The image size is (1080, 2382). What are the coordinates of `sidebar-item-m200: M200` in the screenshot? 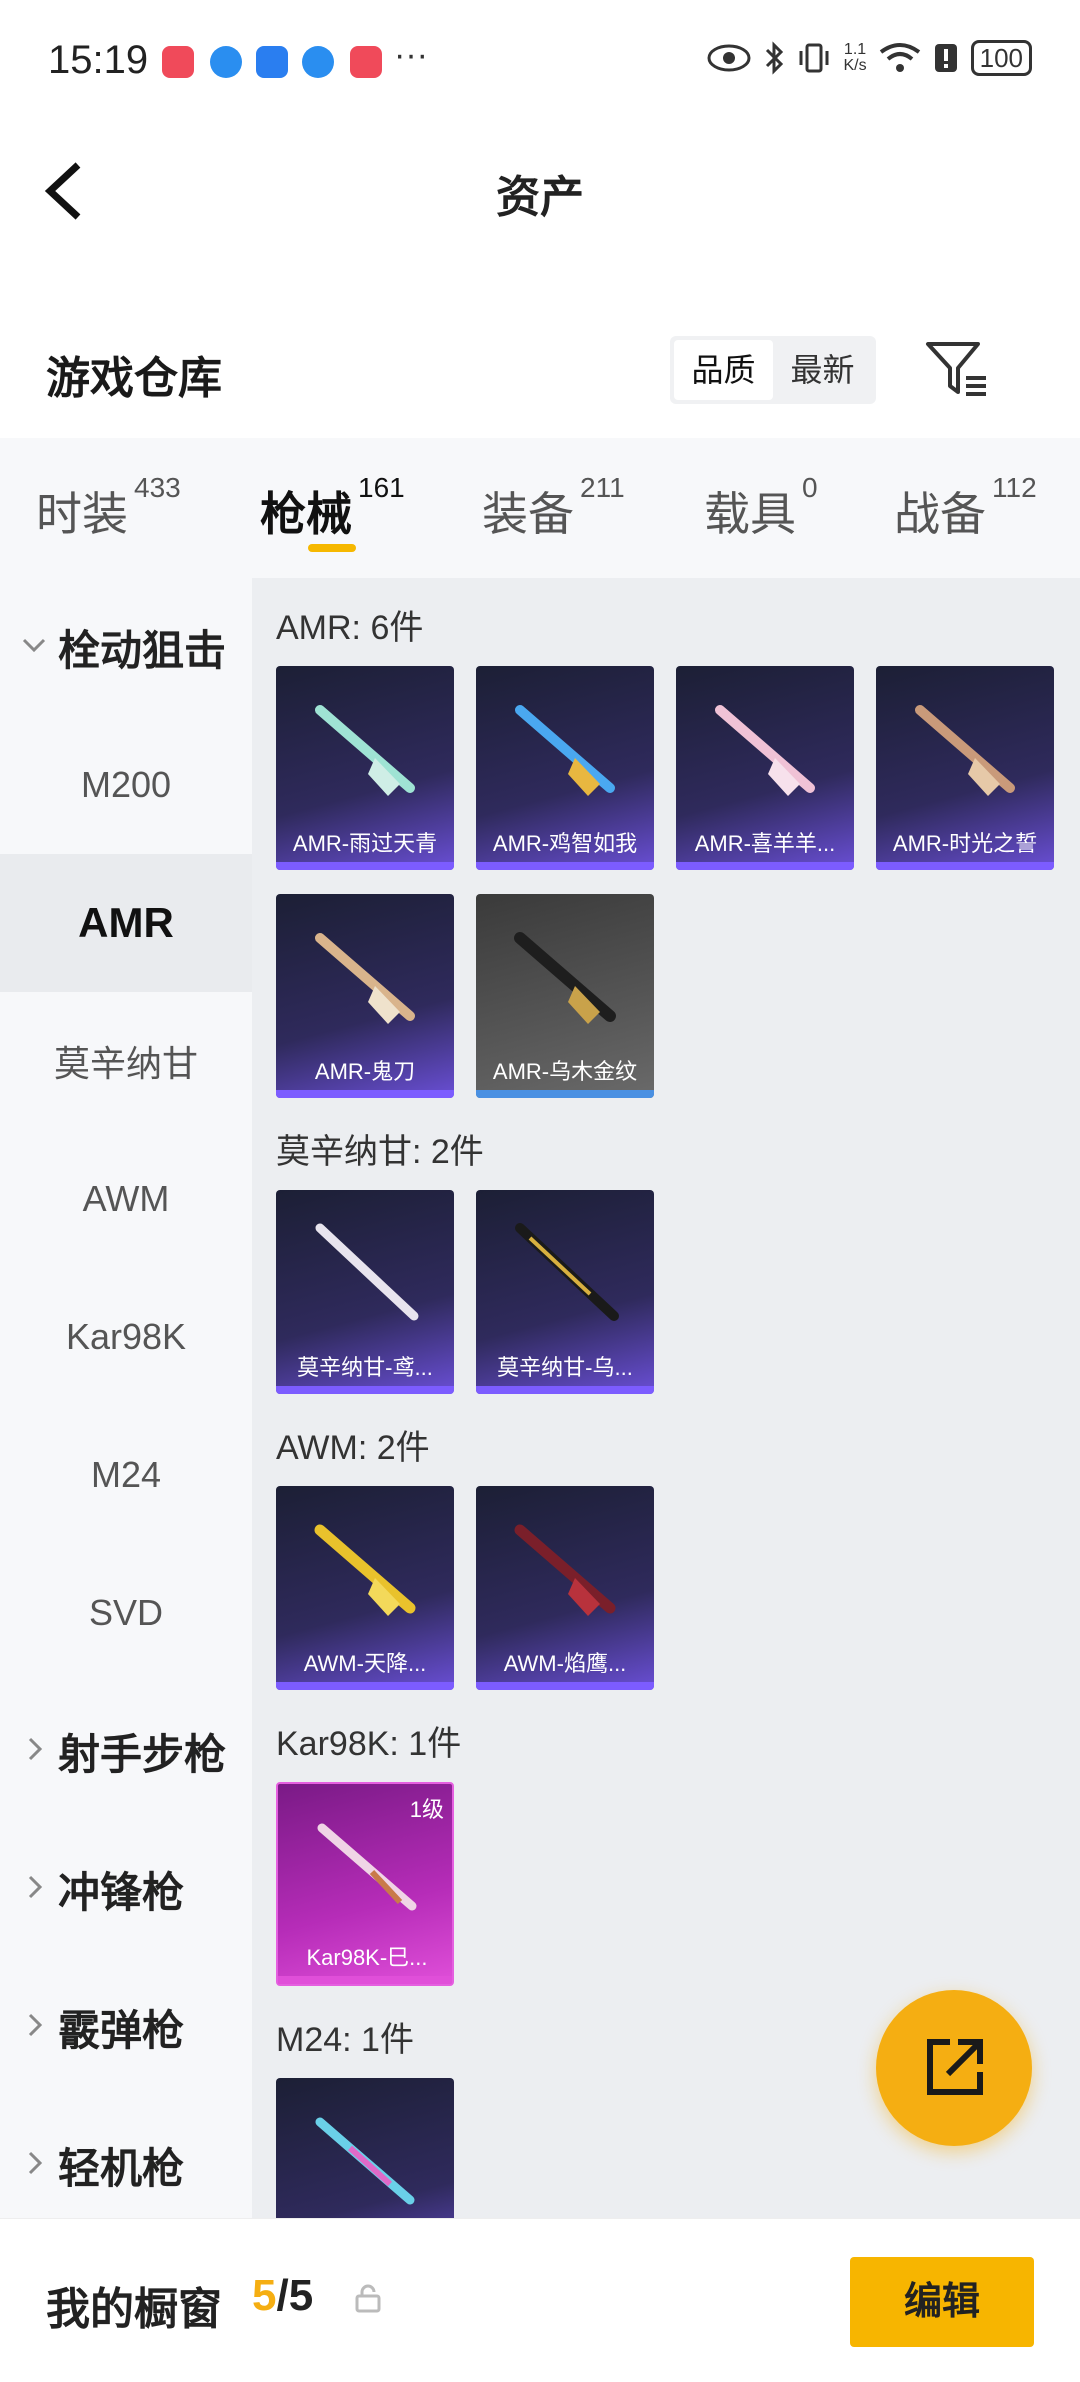 It's located at (126, 785).